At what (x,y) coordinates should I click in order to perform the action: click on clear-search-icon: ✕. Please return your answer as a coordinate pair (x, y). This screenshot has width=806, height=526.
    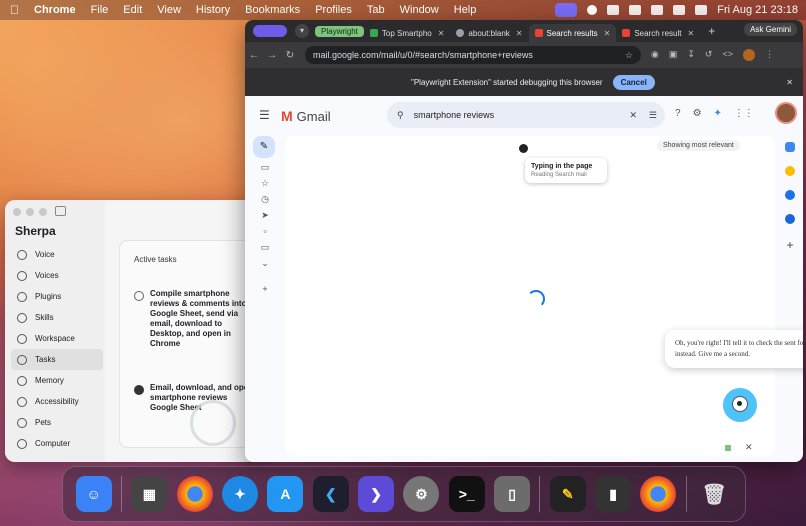
    Looking at the image, I should click on (633, 115).